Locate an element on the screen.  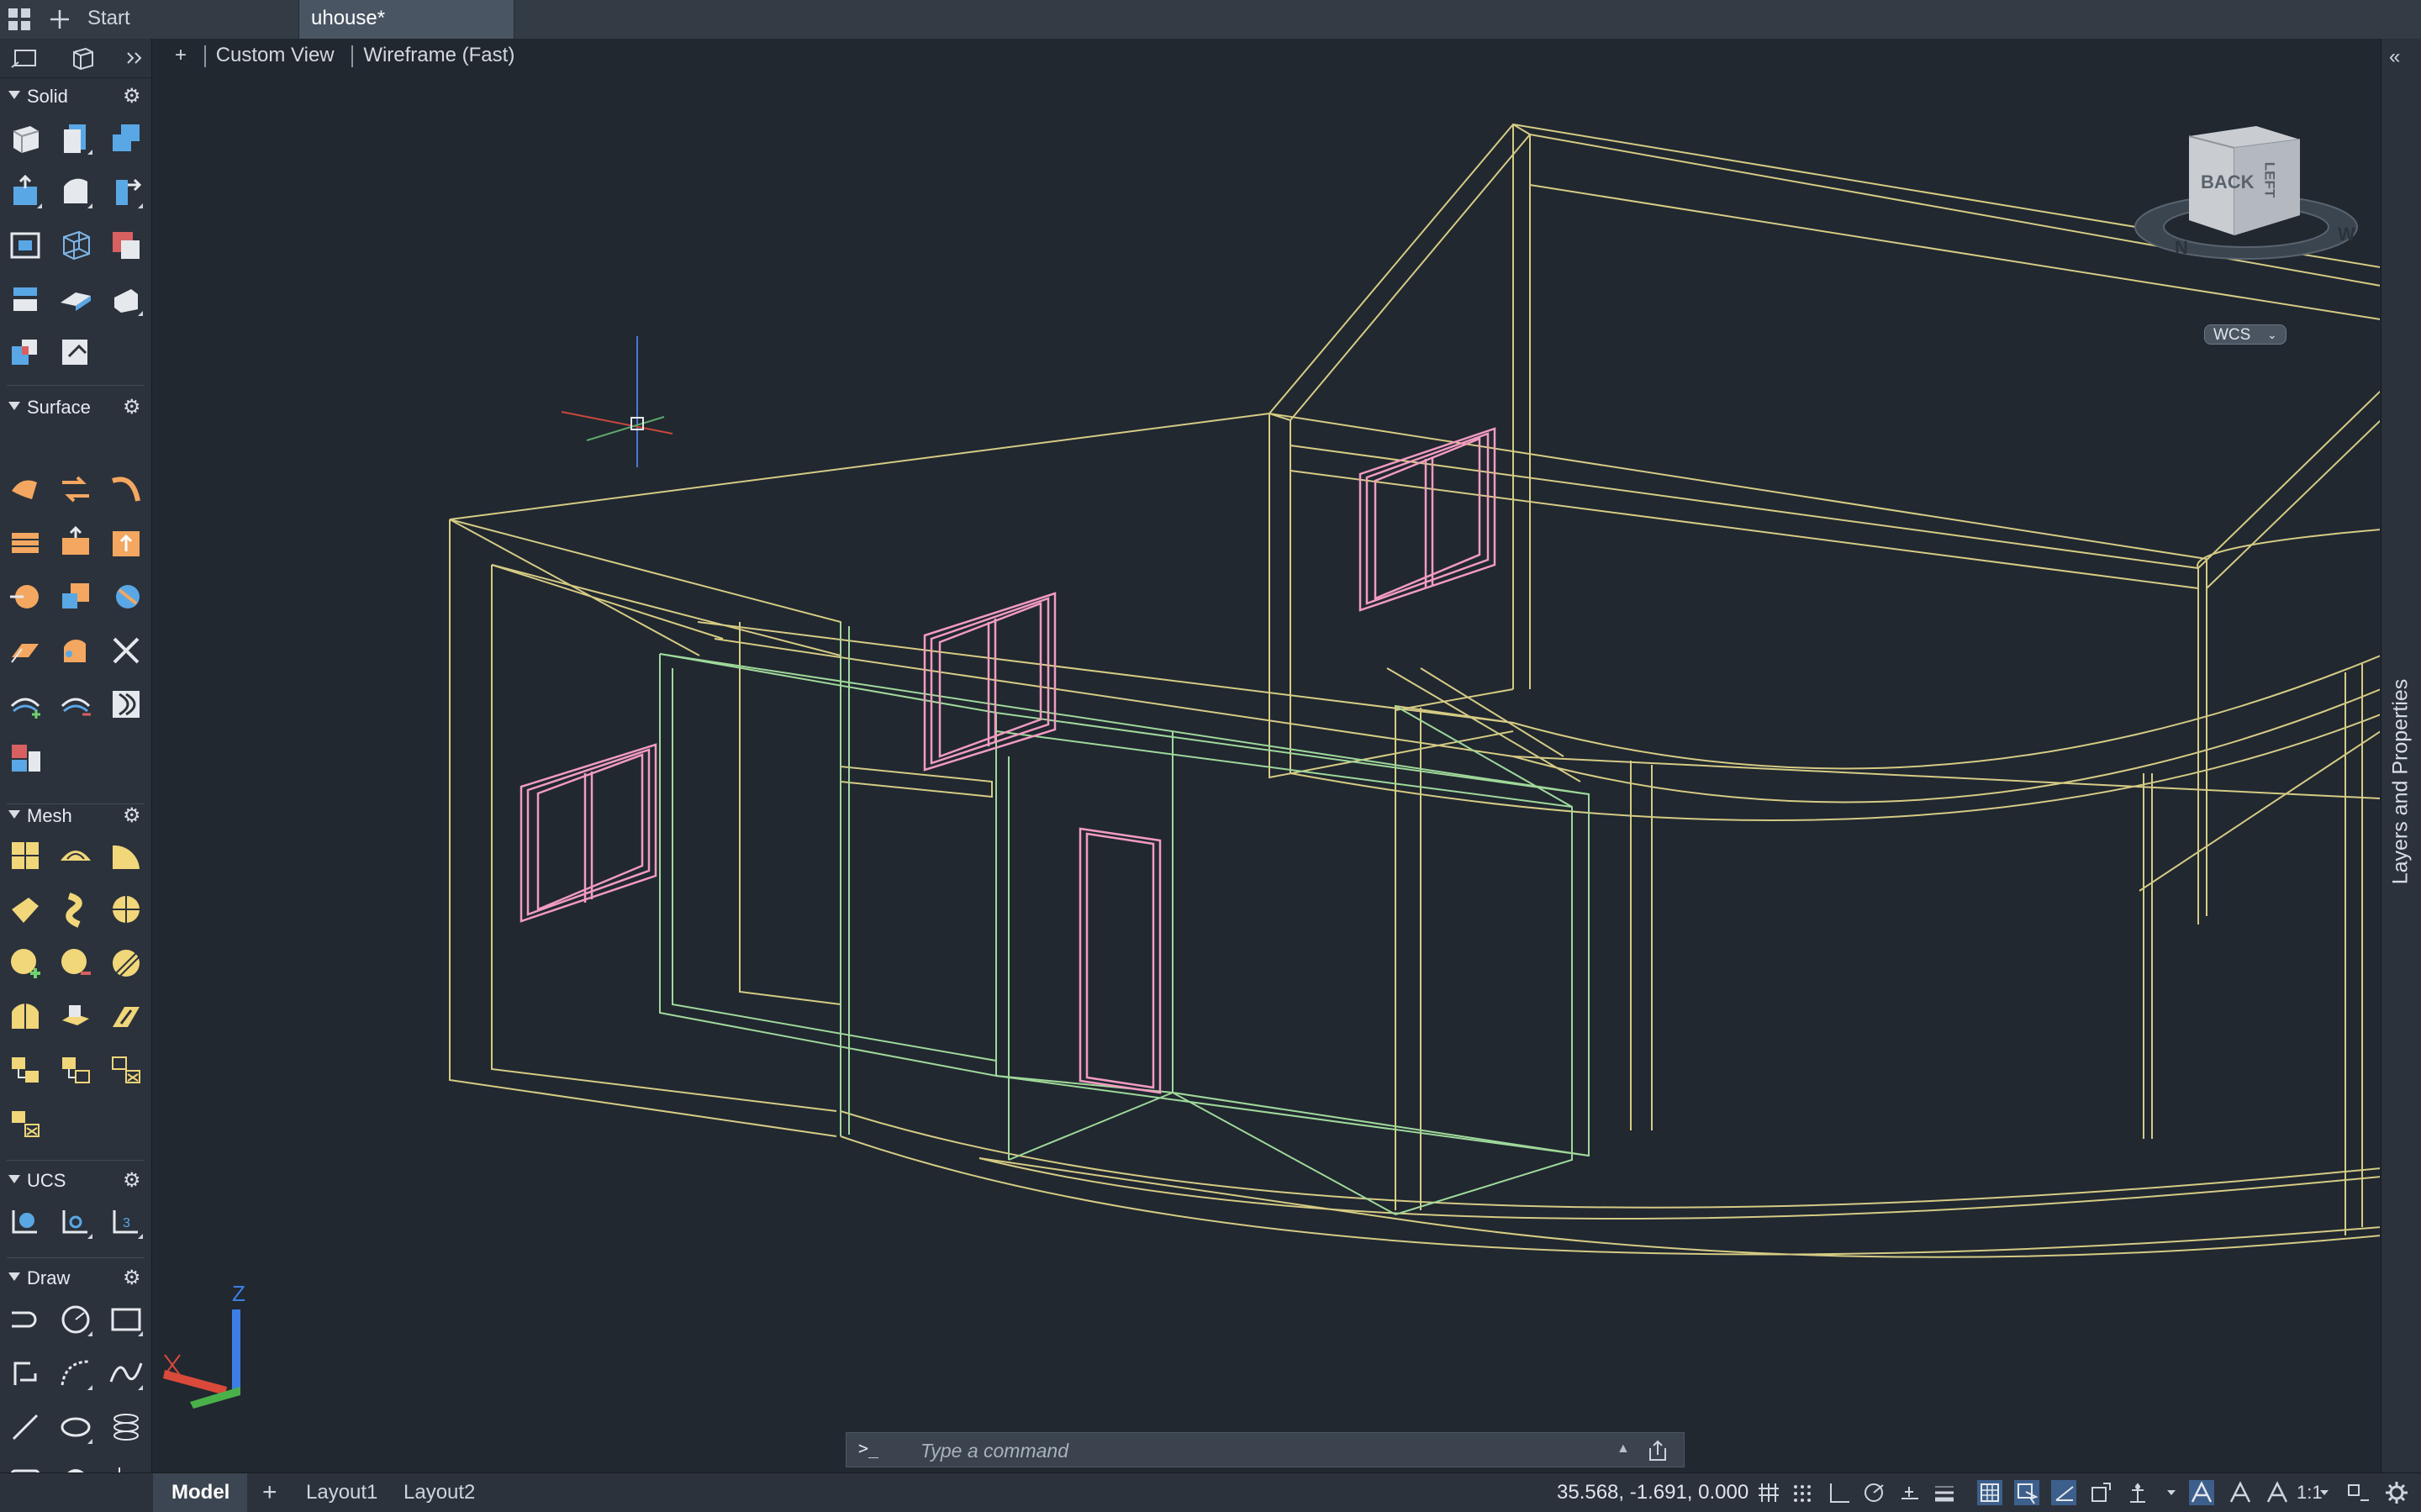
annotation-monitor-icon is located at coordinates (2100, 1493).